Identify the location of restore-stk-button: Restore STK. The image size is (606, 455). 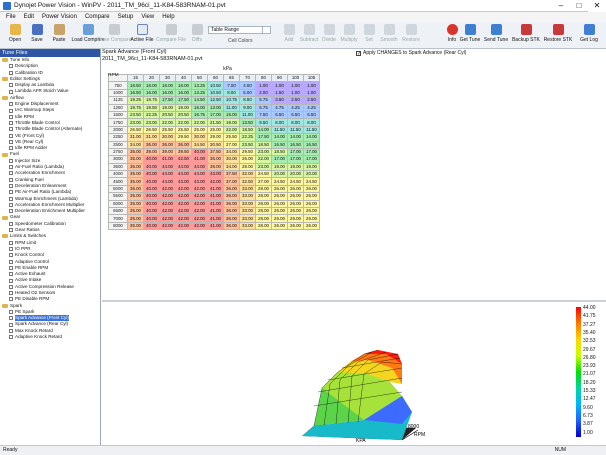
(558, 33).